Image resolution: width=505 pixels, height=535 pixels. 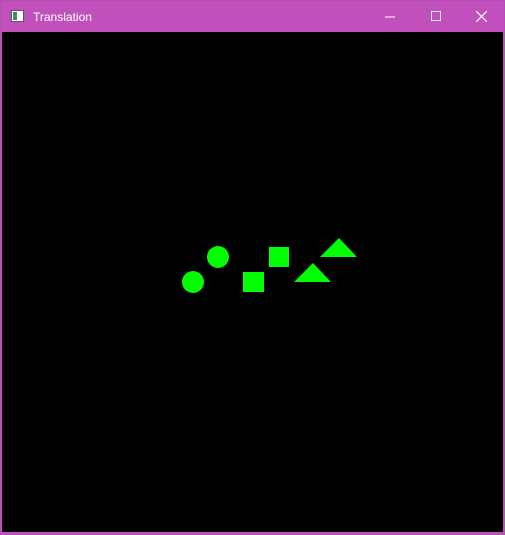 What do you see at coordinates (252, 16) in the screenshot?
I see `title-bar: Translation` at bounding box center [252, 16].